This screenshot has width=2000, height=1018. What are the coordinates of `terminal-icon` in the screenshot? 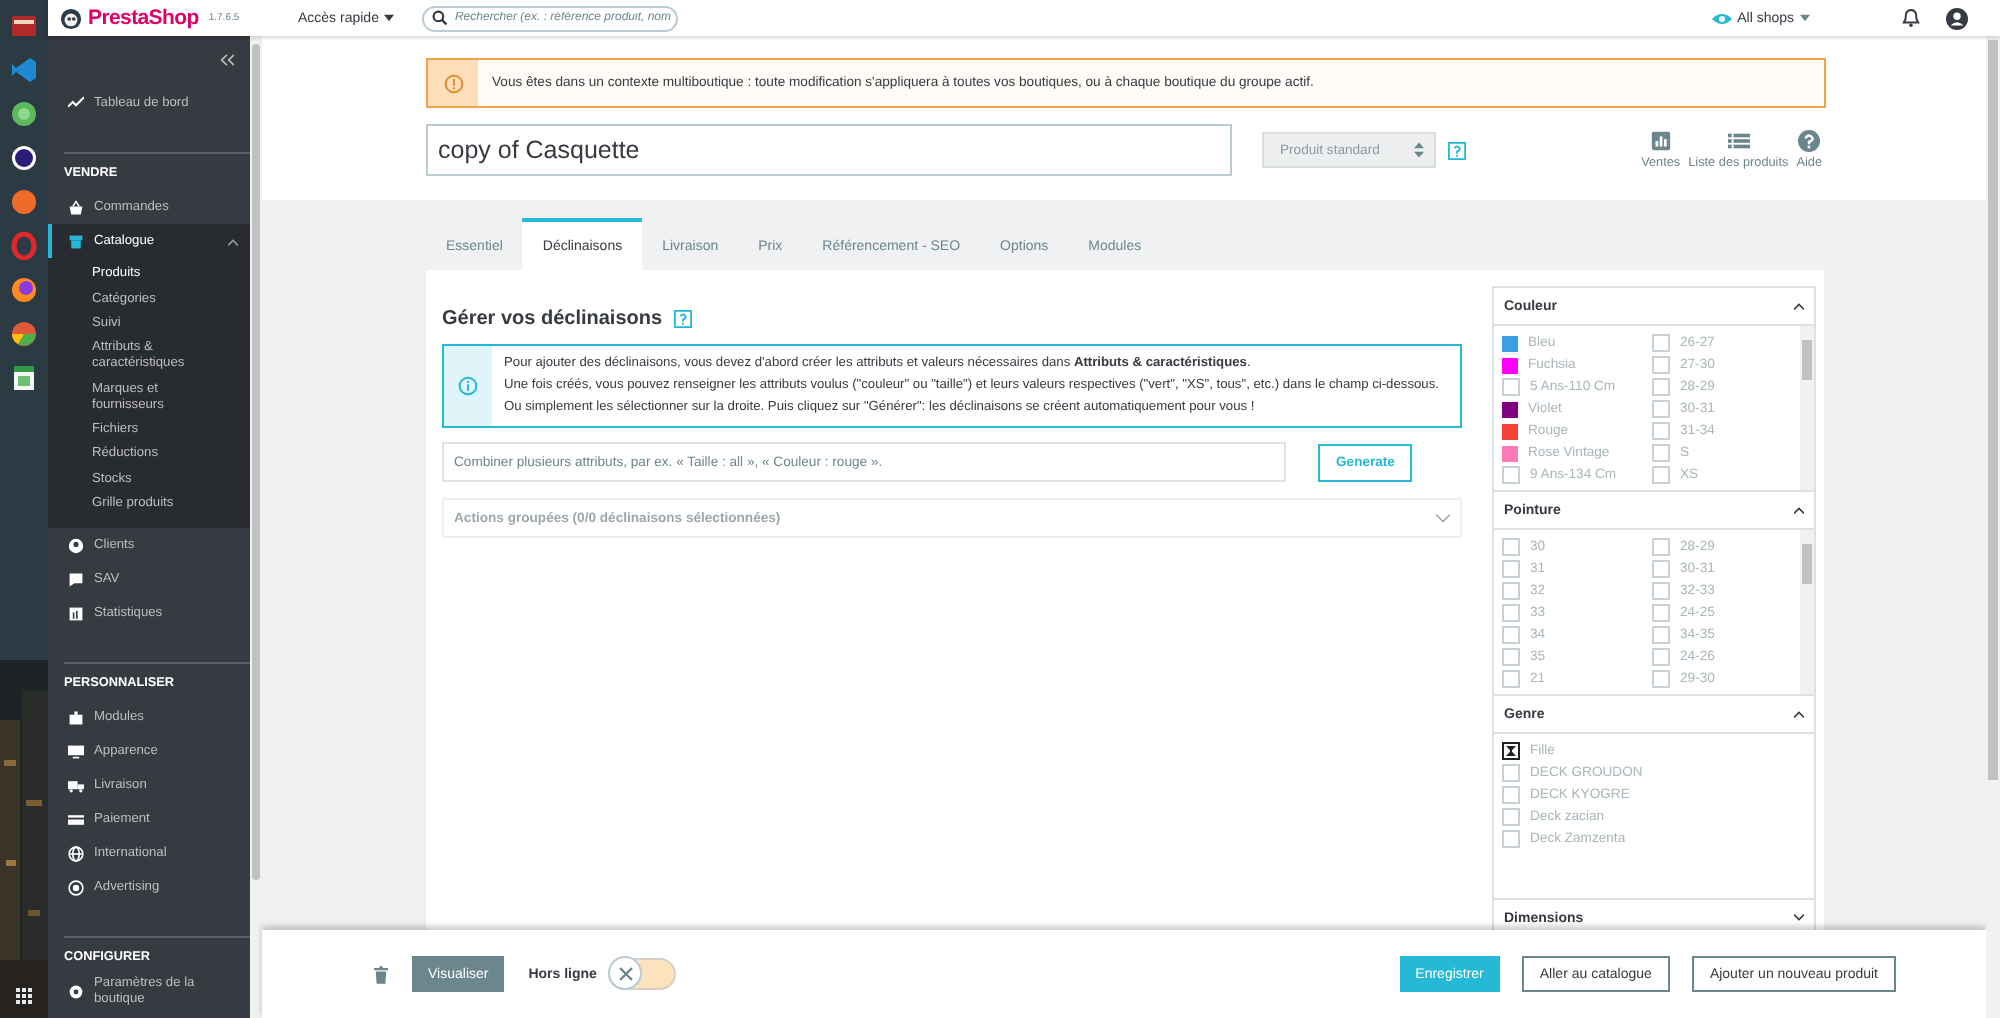 It's located at (24, 26).